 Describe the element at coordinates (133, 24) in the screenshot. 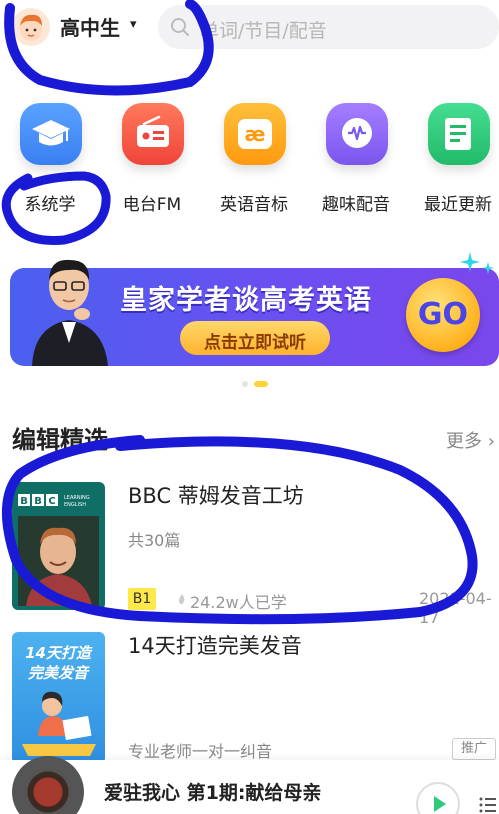

I see `chevron-down-icon: ▾` at that location.